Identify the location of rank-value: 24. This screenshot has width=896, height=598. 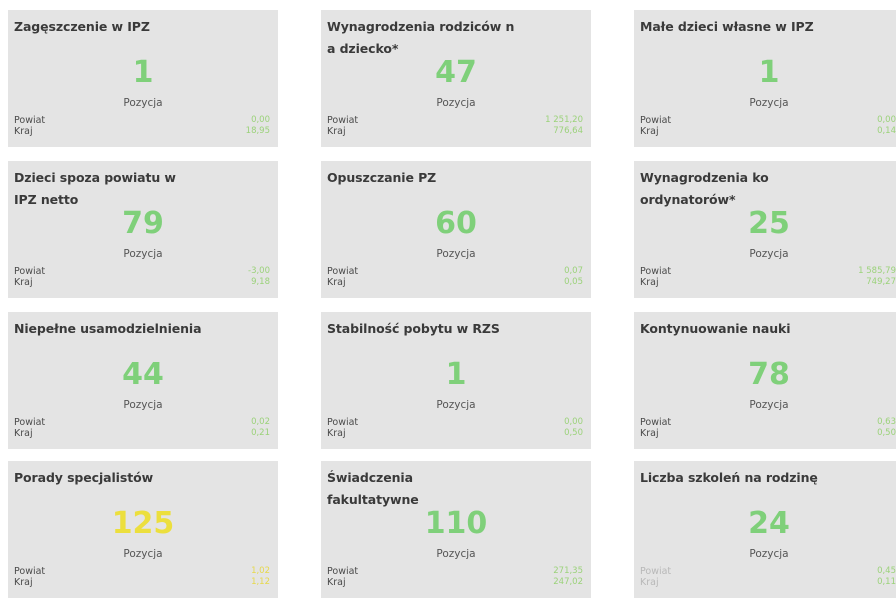
(769, 523).